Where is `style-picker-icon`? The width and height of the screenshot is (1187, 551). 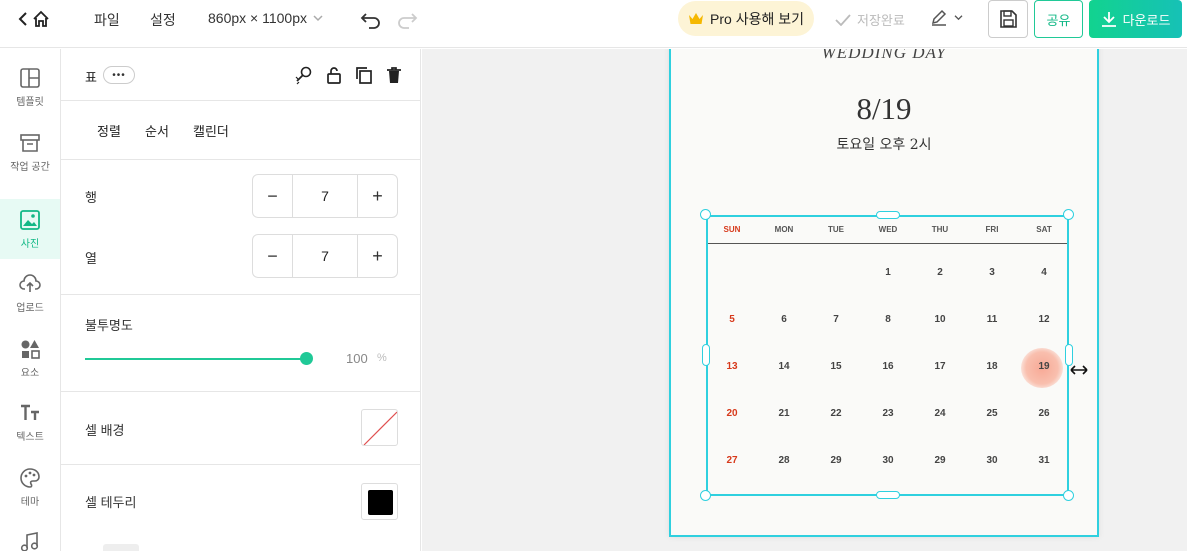
style-picker-icon is located at coordinates (304, 75).